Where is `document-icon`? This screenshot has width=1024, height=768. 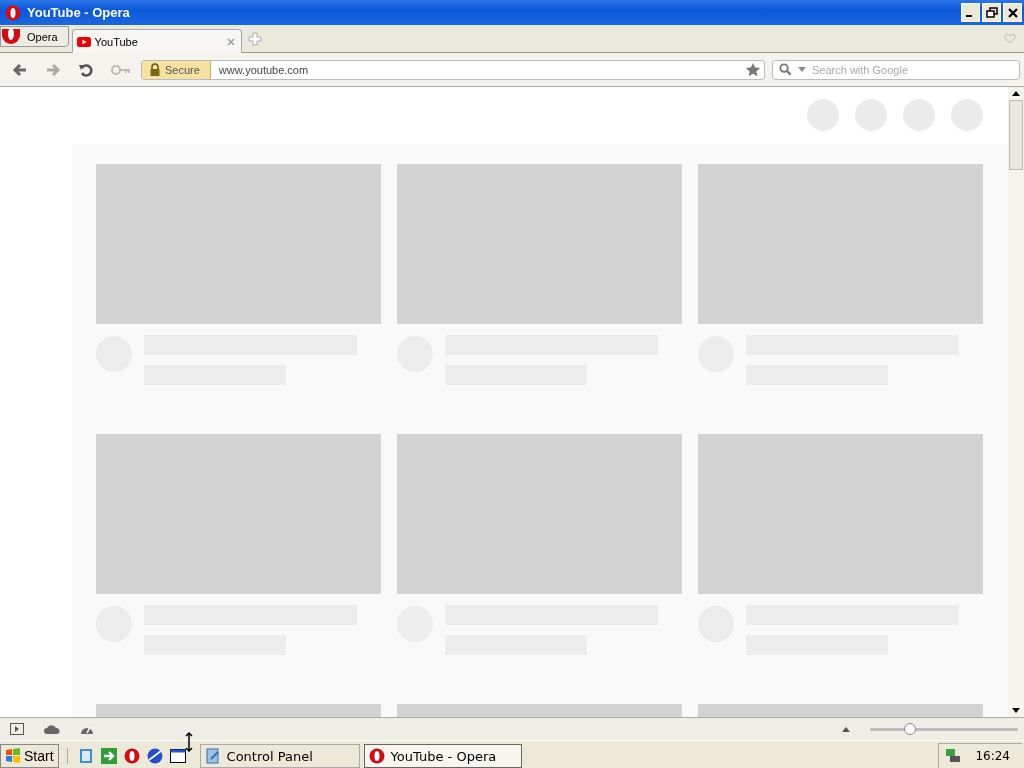 document-icon is located at coordinates (85, 756).